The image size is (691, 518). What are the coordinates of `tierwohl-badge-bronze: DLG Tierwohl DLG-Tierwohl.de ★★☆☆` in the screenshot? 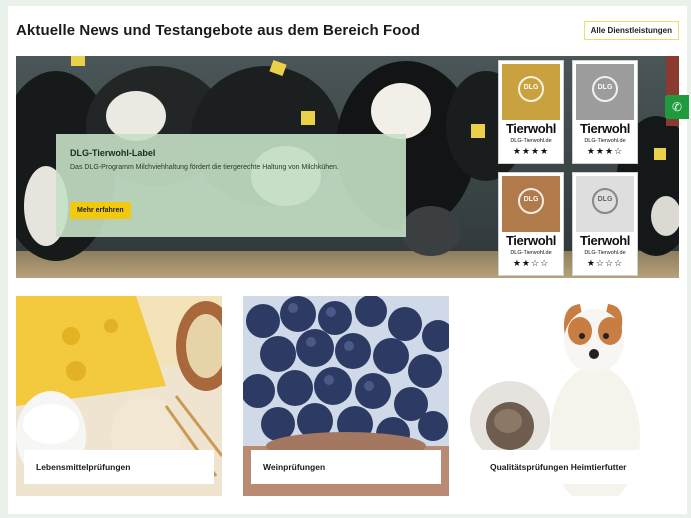 It's located at (531, 224).